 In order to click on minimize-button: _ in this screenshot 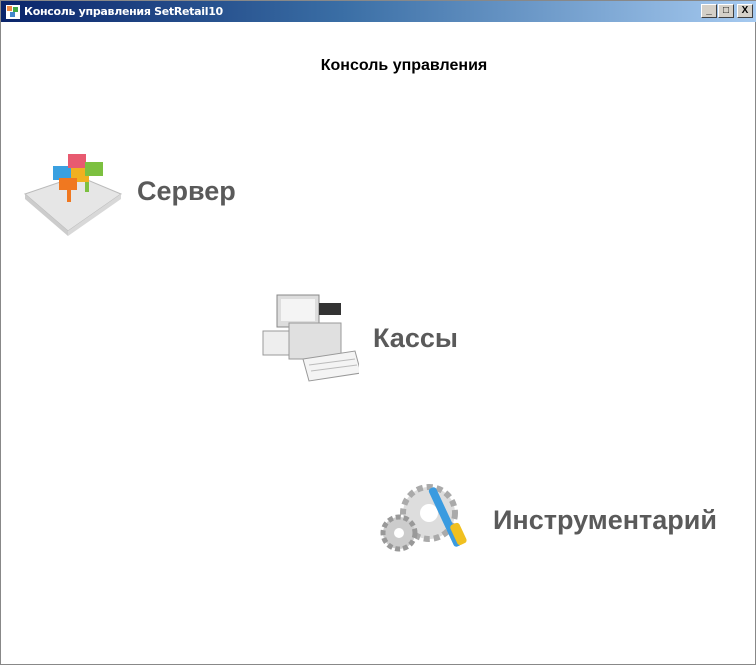, I will do `click(709, 11)`.